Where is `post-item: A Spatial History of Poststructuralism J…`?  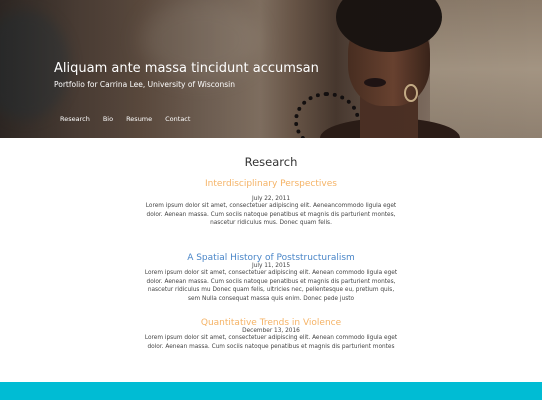 post-item: A Spatial History of Poststructuralism J… is located at coordinates (271, 278).